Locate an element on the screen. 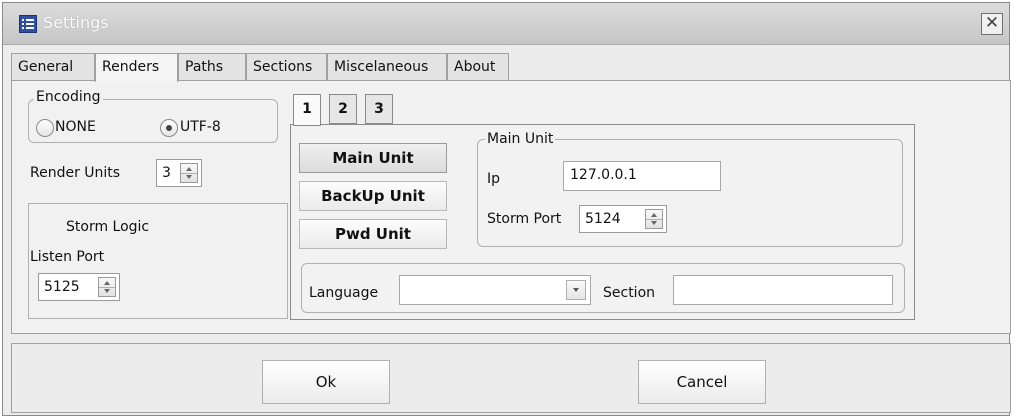 This screenshot has height=418, width=1014. section-label: Section is located at coordinates (629, 293).